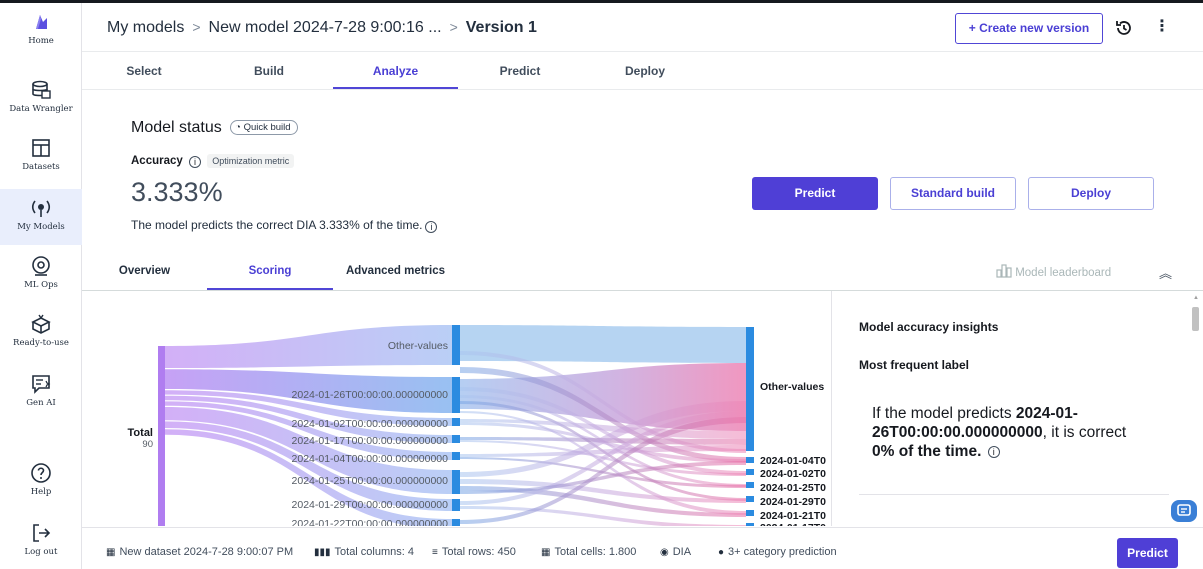 The height and width of the screenshot is (569, 1203). What do you see at coordinates (196, 27) in the screenshot?
I see `chevron-right-icon: >` at bounding box center [196, 27].